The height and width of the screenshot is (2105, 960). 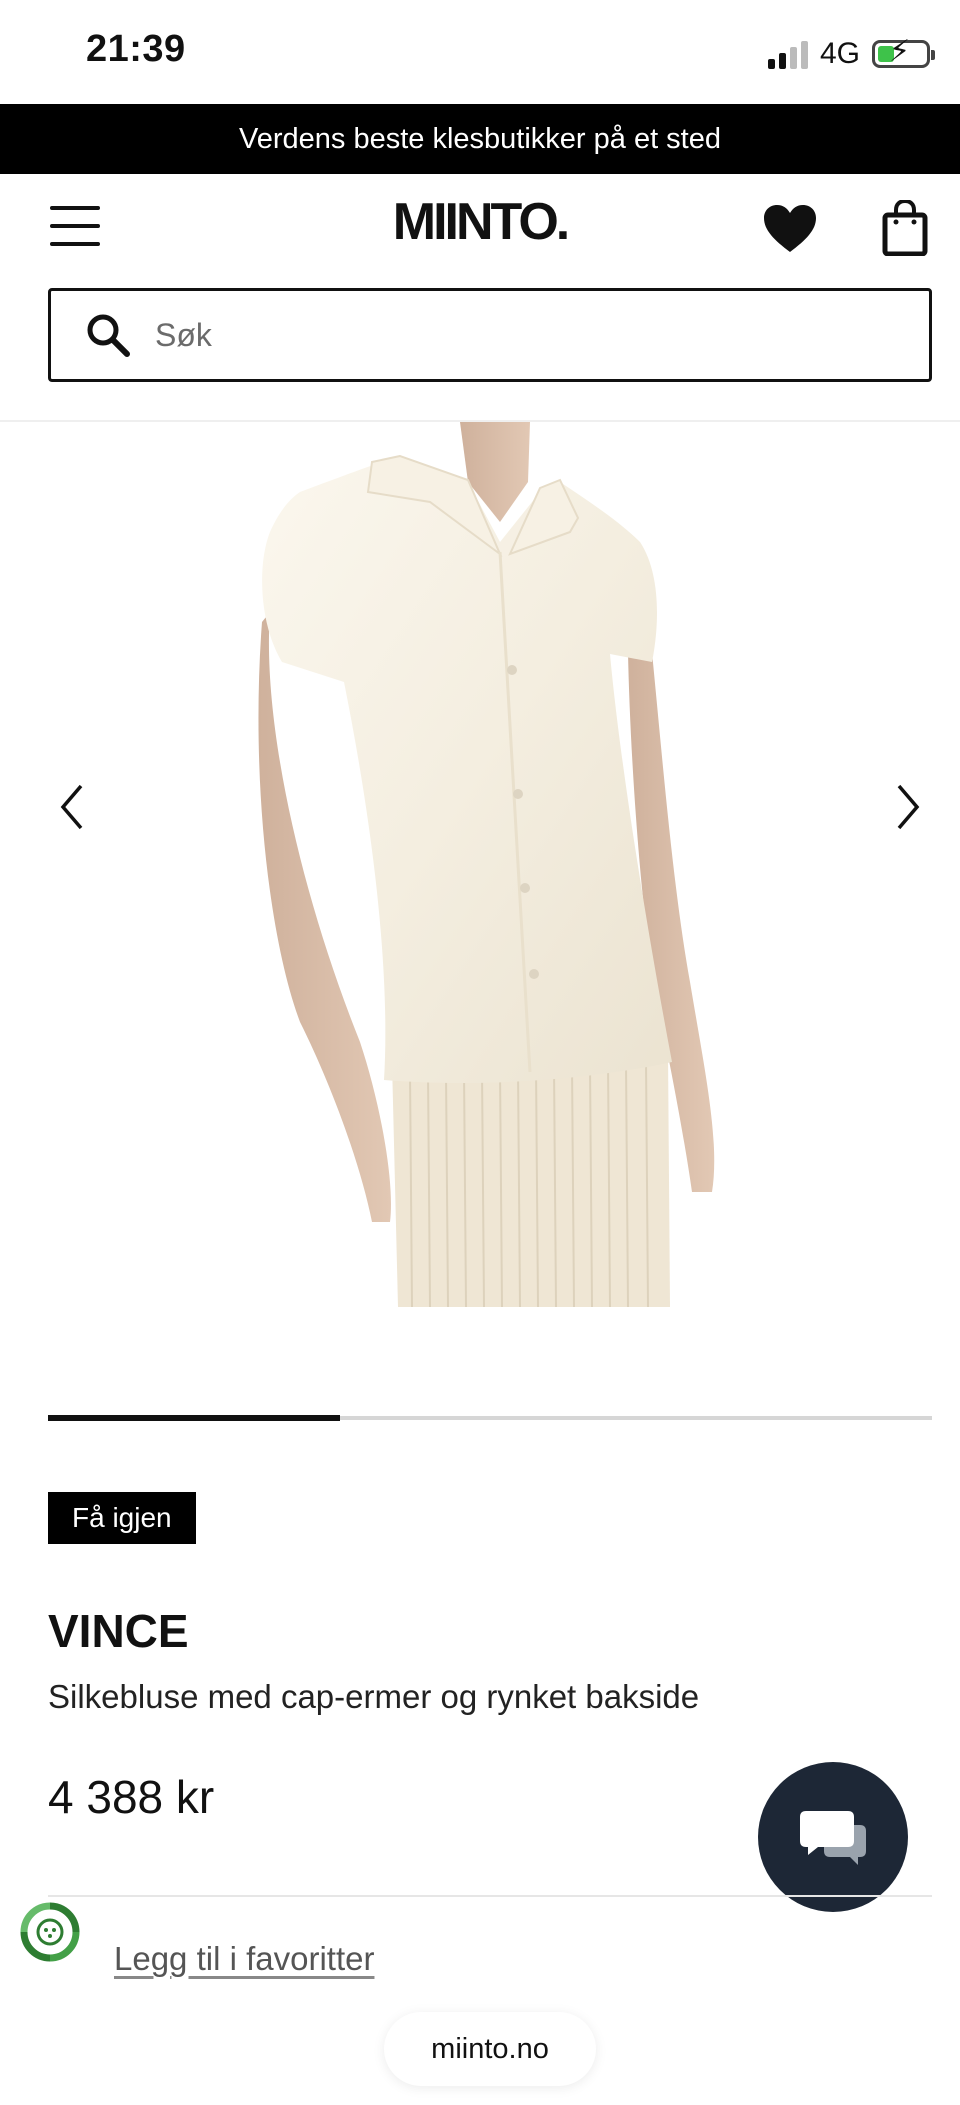 I want to click on promo-banner: Verdens beste klesbutikker på et sted, so click(x=480, y=139).